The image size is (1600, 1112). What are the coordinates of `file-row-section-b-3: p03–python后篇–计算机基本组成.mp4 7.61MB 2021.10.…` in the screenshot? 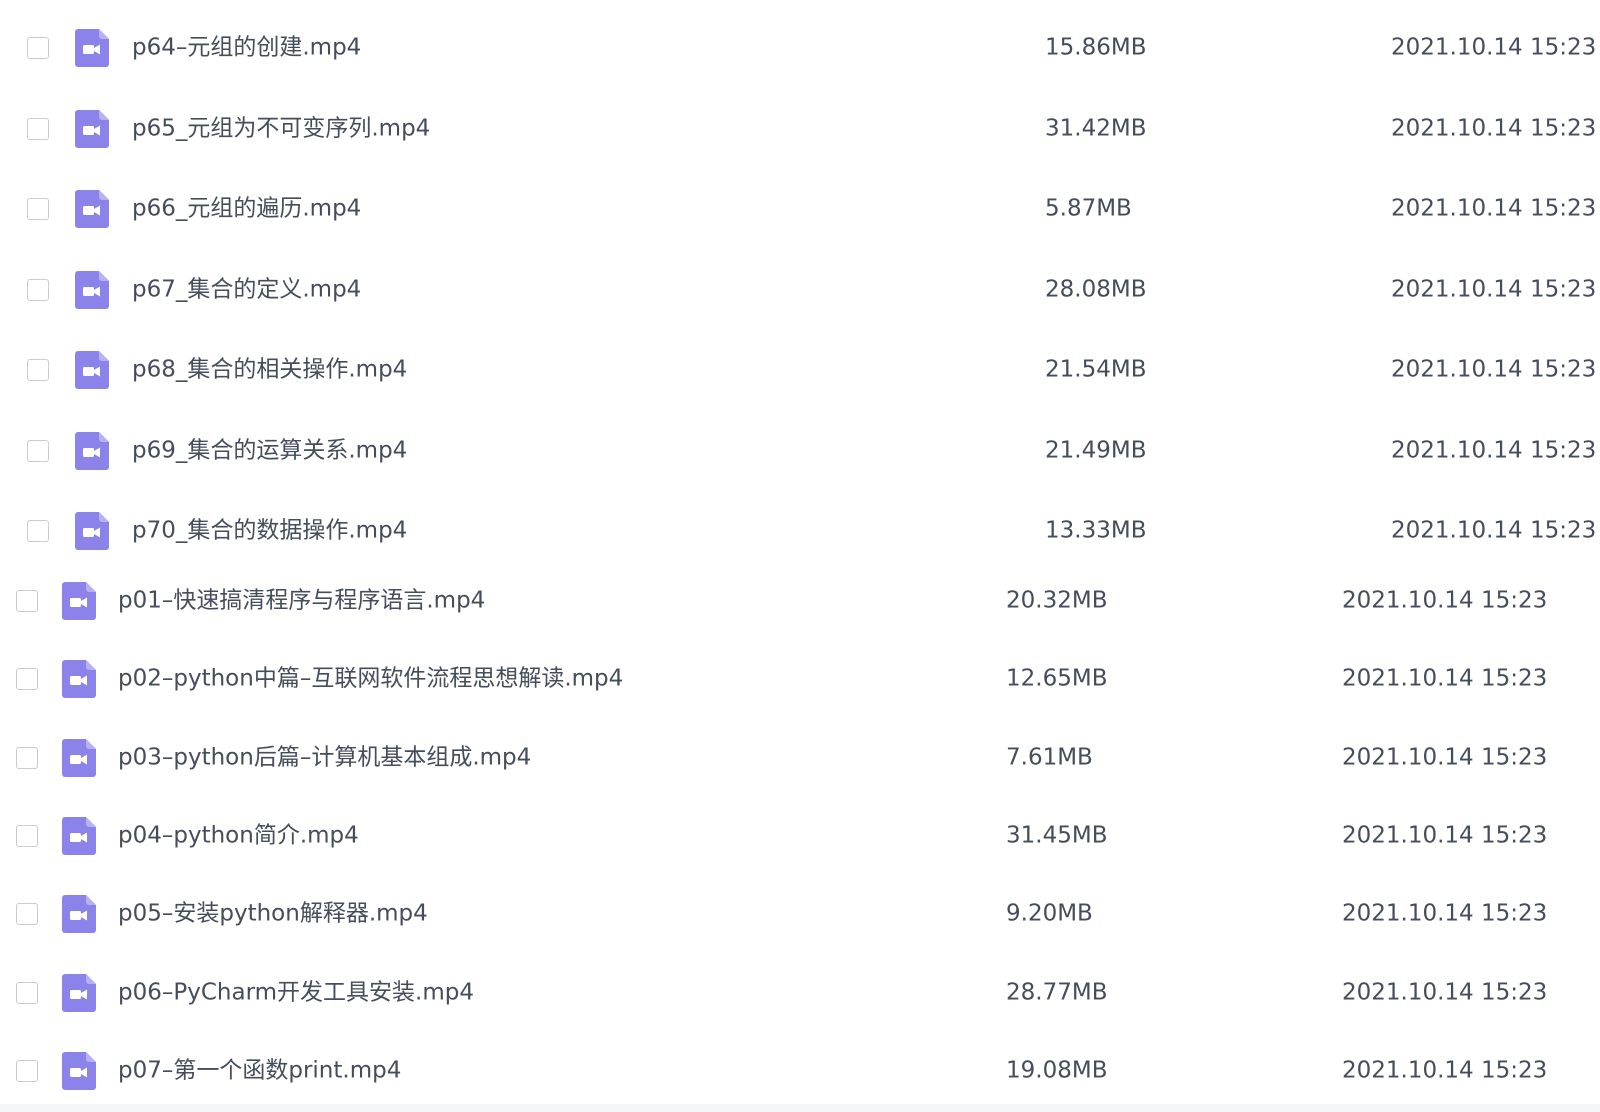 It's located at (800, 758).